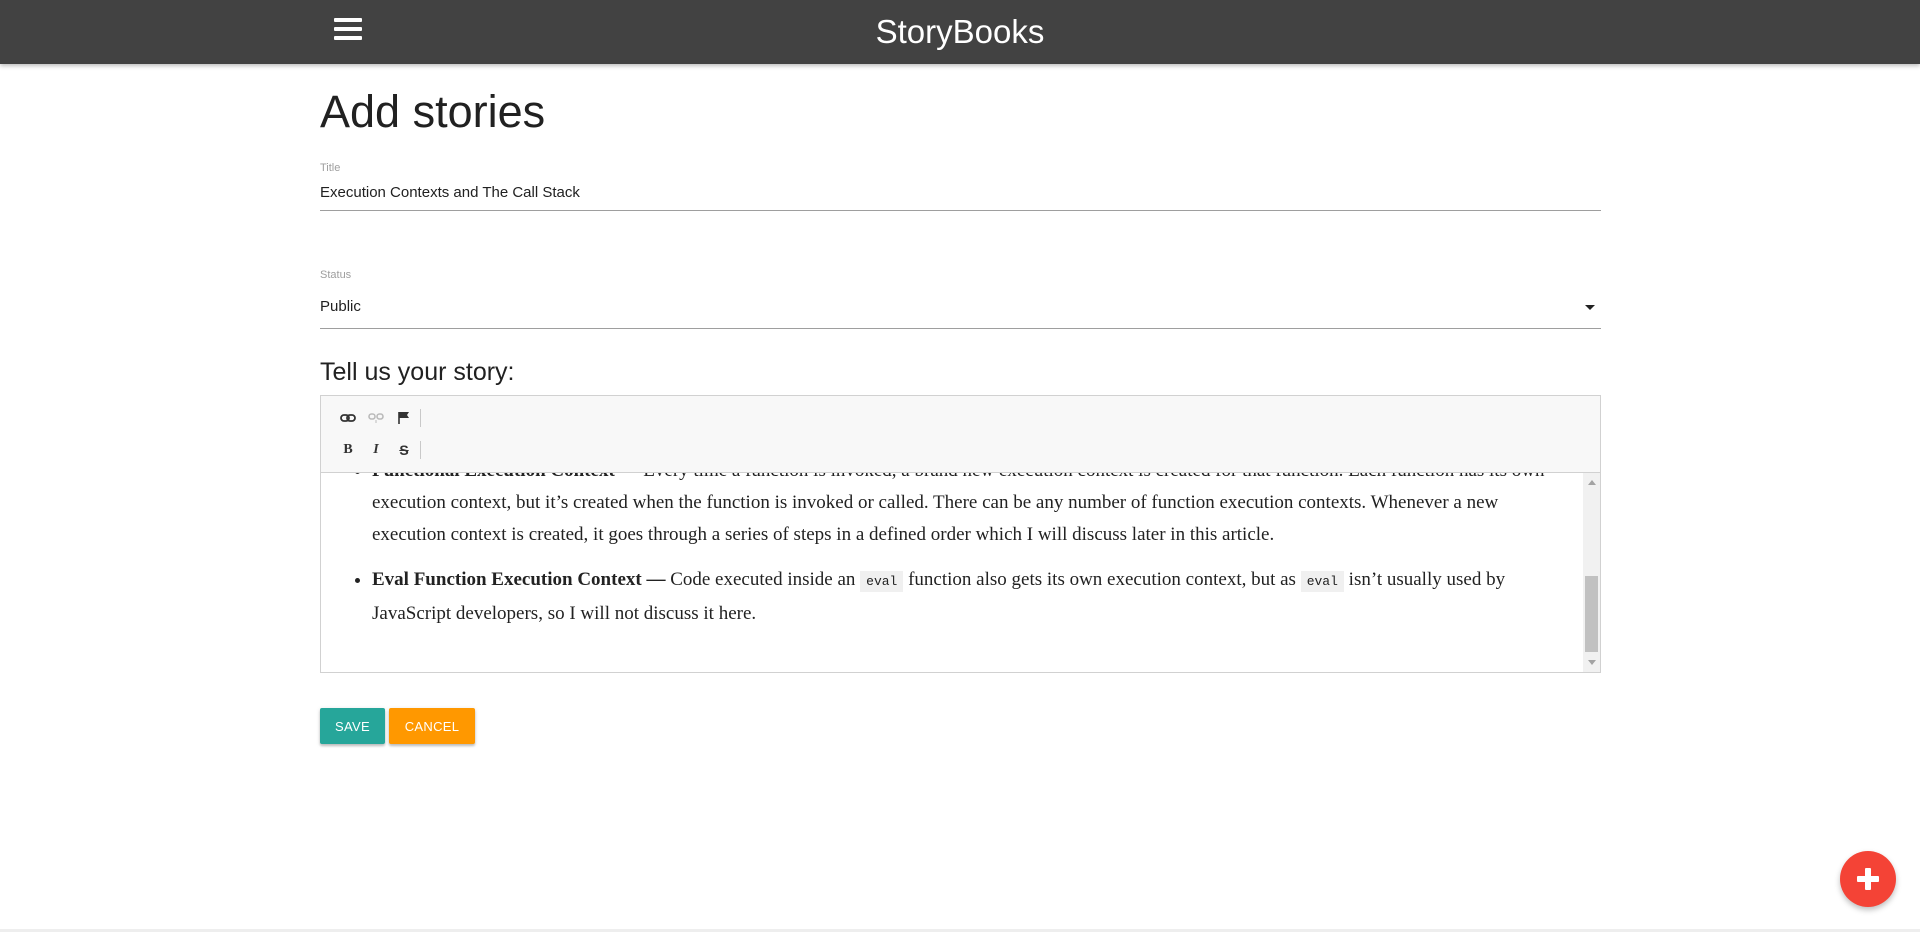  Describe the element at coordinates (493, 477) in the screenshot. I see `list-item-heading: Functional Execution Context` at that location.